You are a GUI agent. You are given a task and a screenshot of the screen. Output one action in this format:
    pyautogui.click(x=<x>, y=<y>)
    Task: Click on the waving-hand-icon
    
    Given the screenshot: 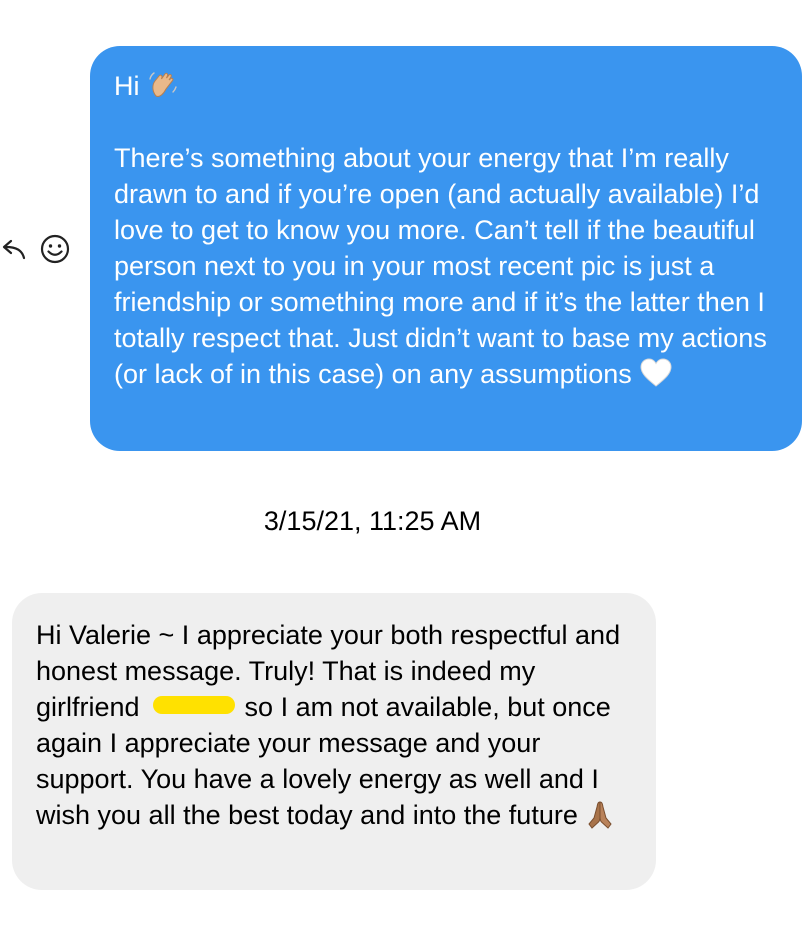 What is the action you would take?
    pyautogui.click(x=163, y=84)
    